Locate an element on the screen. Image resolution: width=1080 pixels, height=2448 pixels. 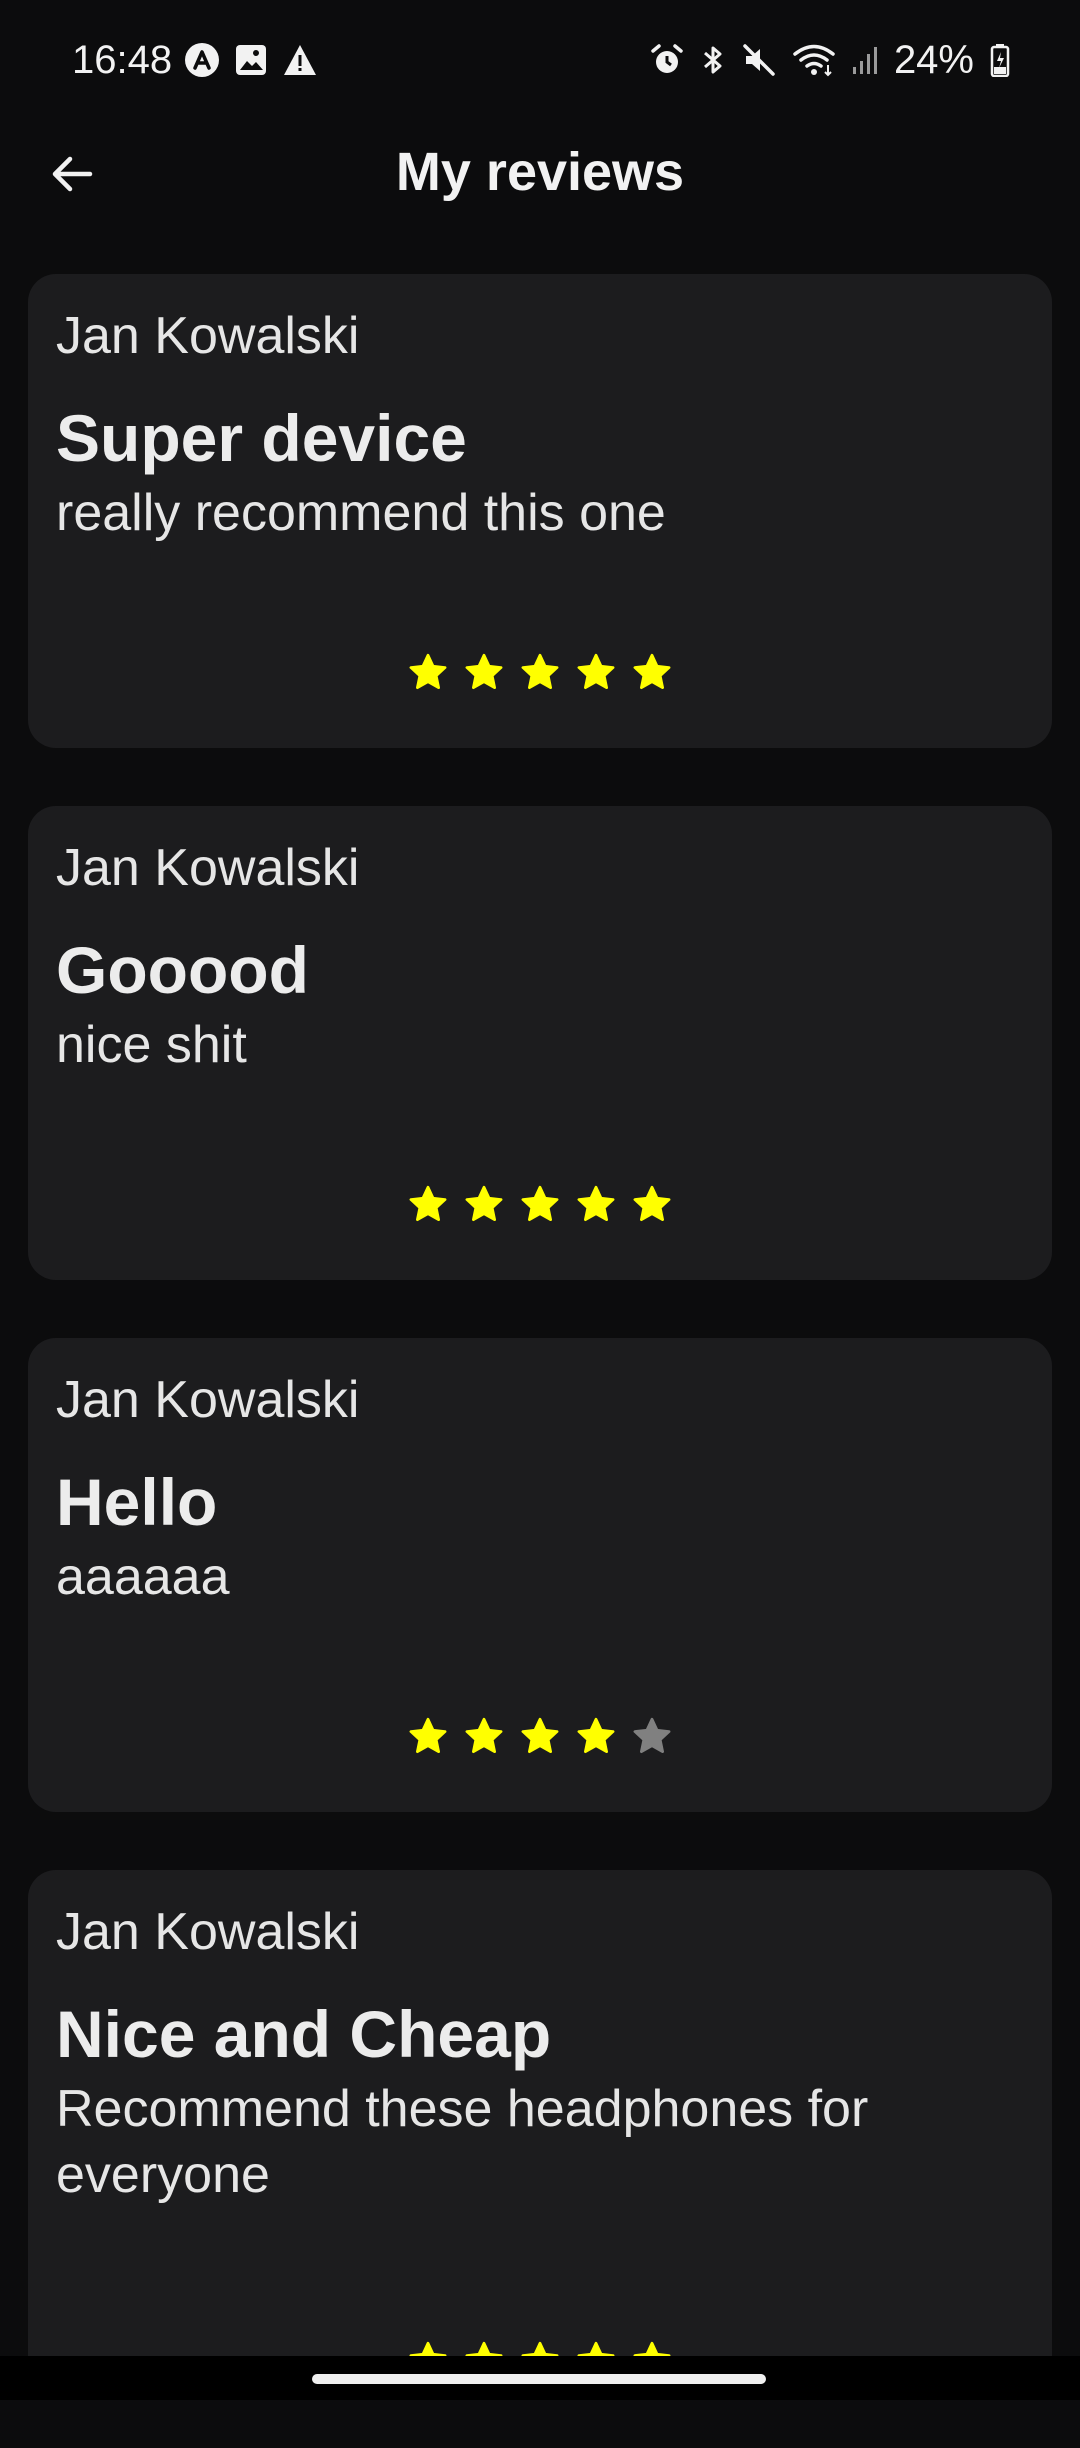
gallery-icon is located at coordinates (251, 60).